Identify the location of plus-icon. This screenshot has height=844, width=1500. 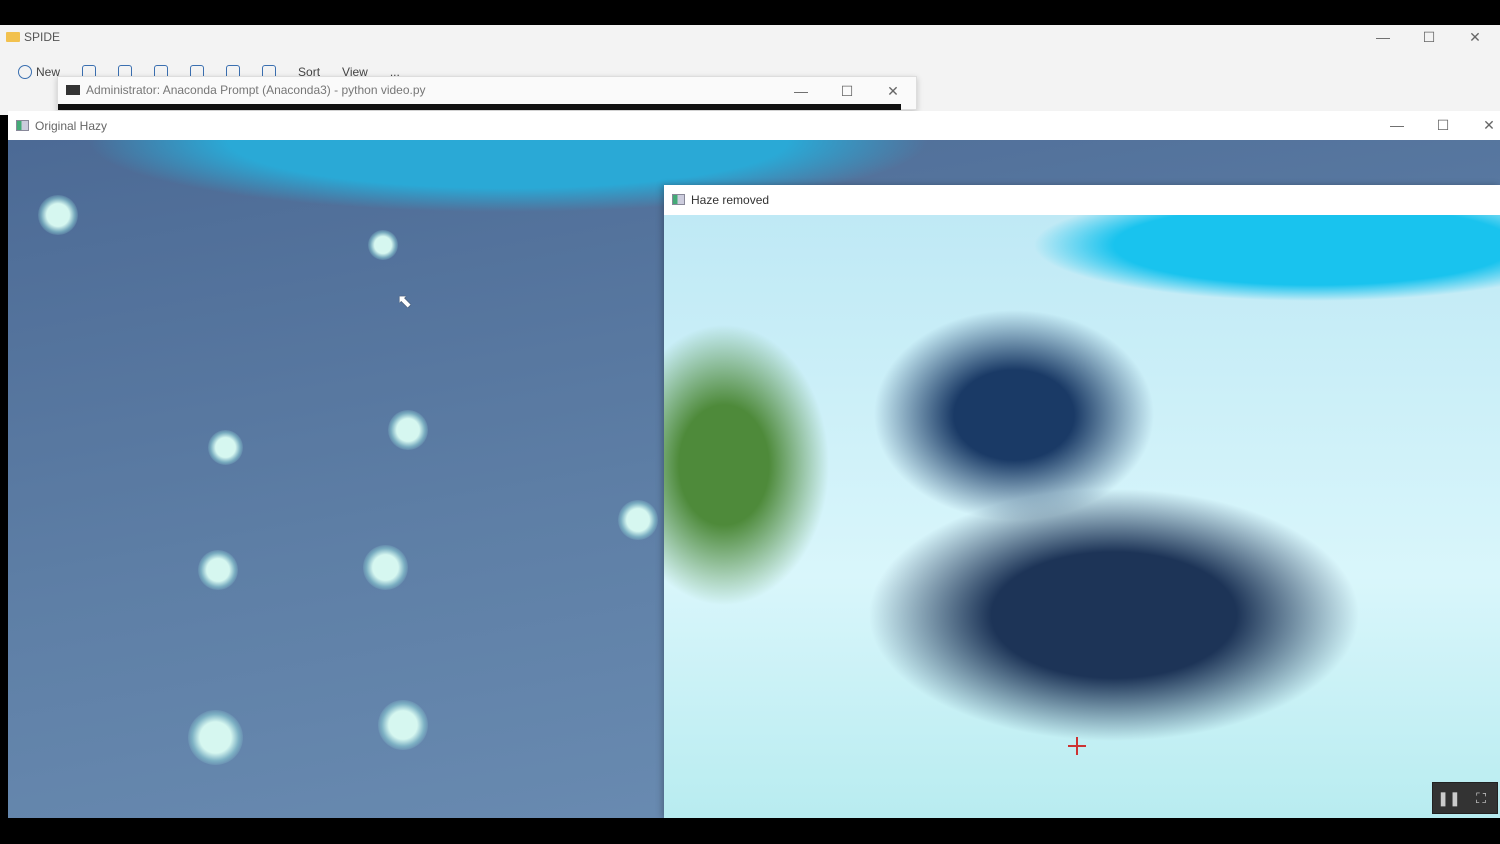
(25, 72).